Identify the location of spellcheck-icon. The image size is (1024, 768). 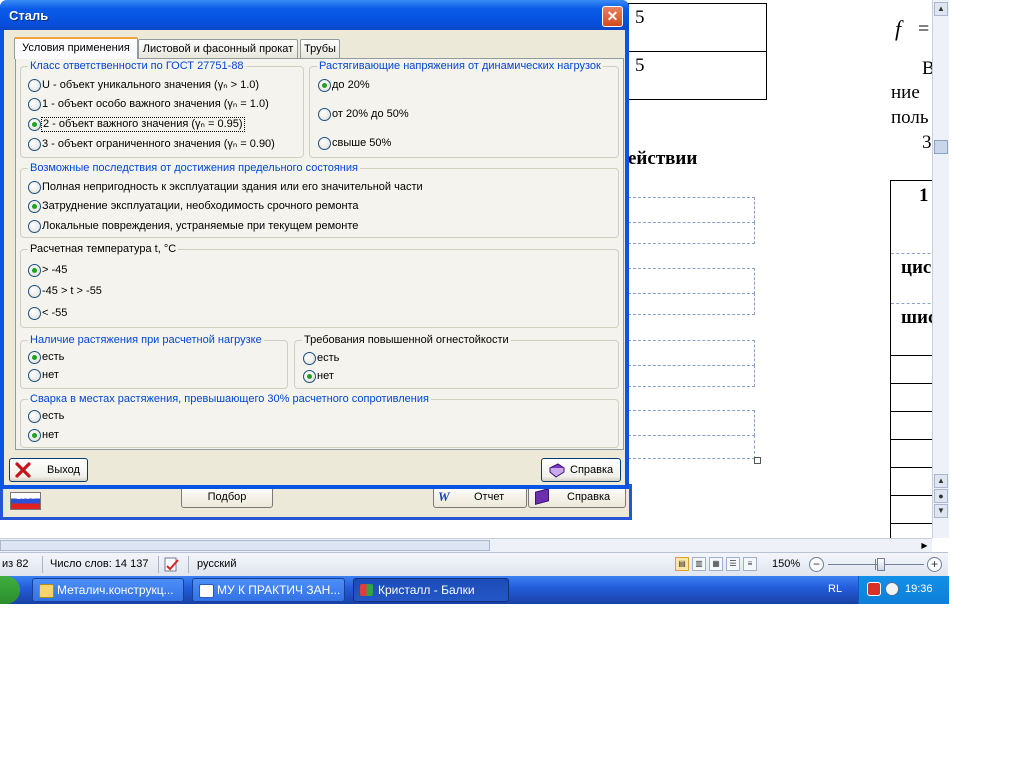
(173, 565).